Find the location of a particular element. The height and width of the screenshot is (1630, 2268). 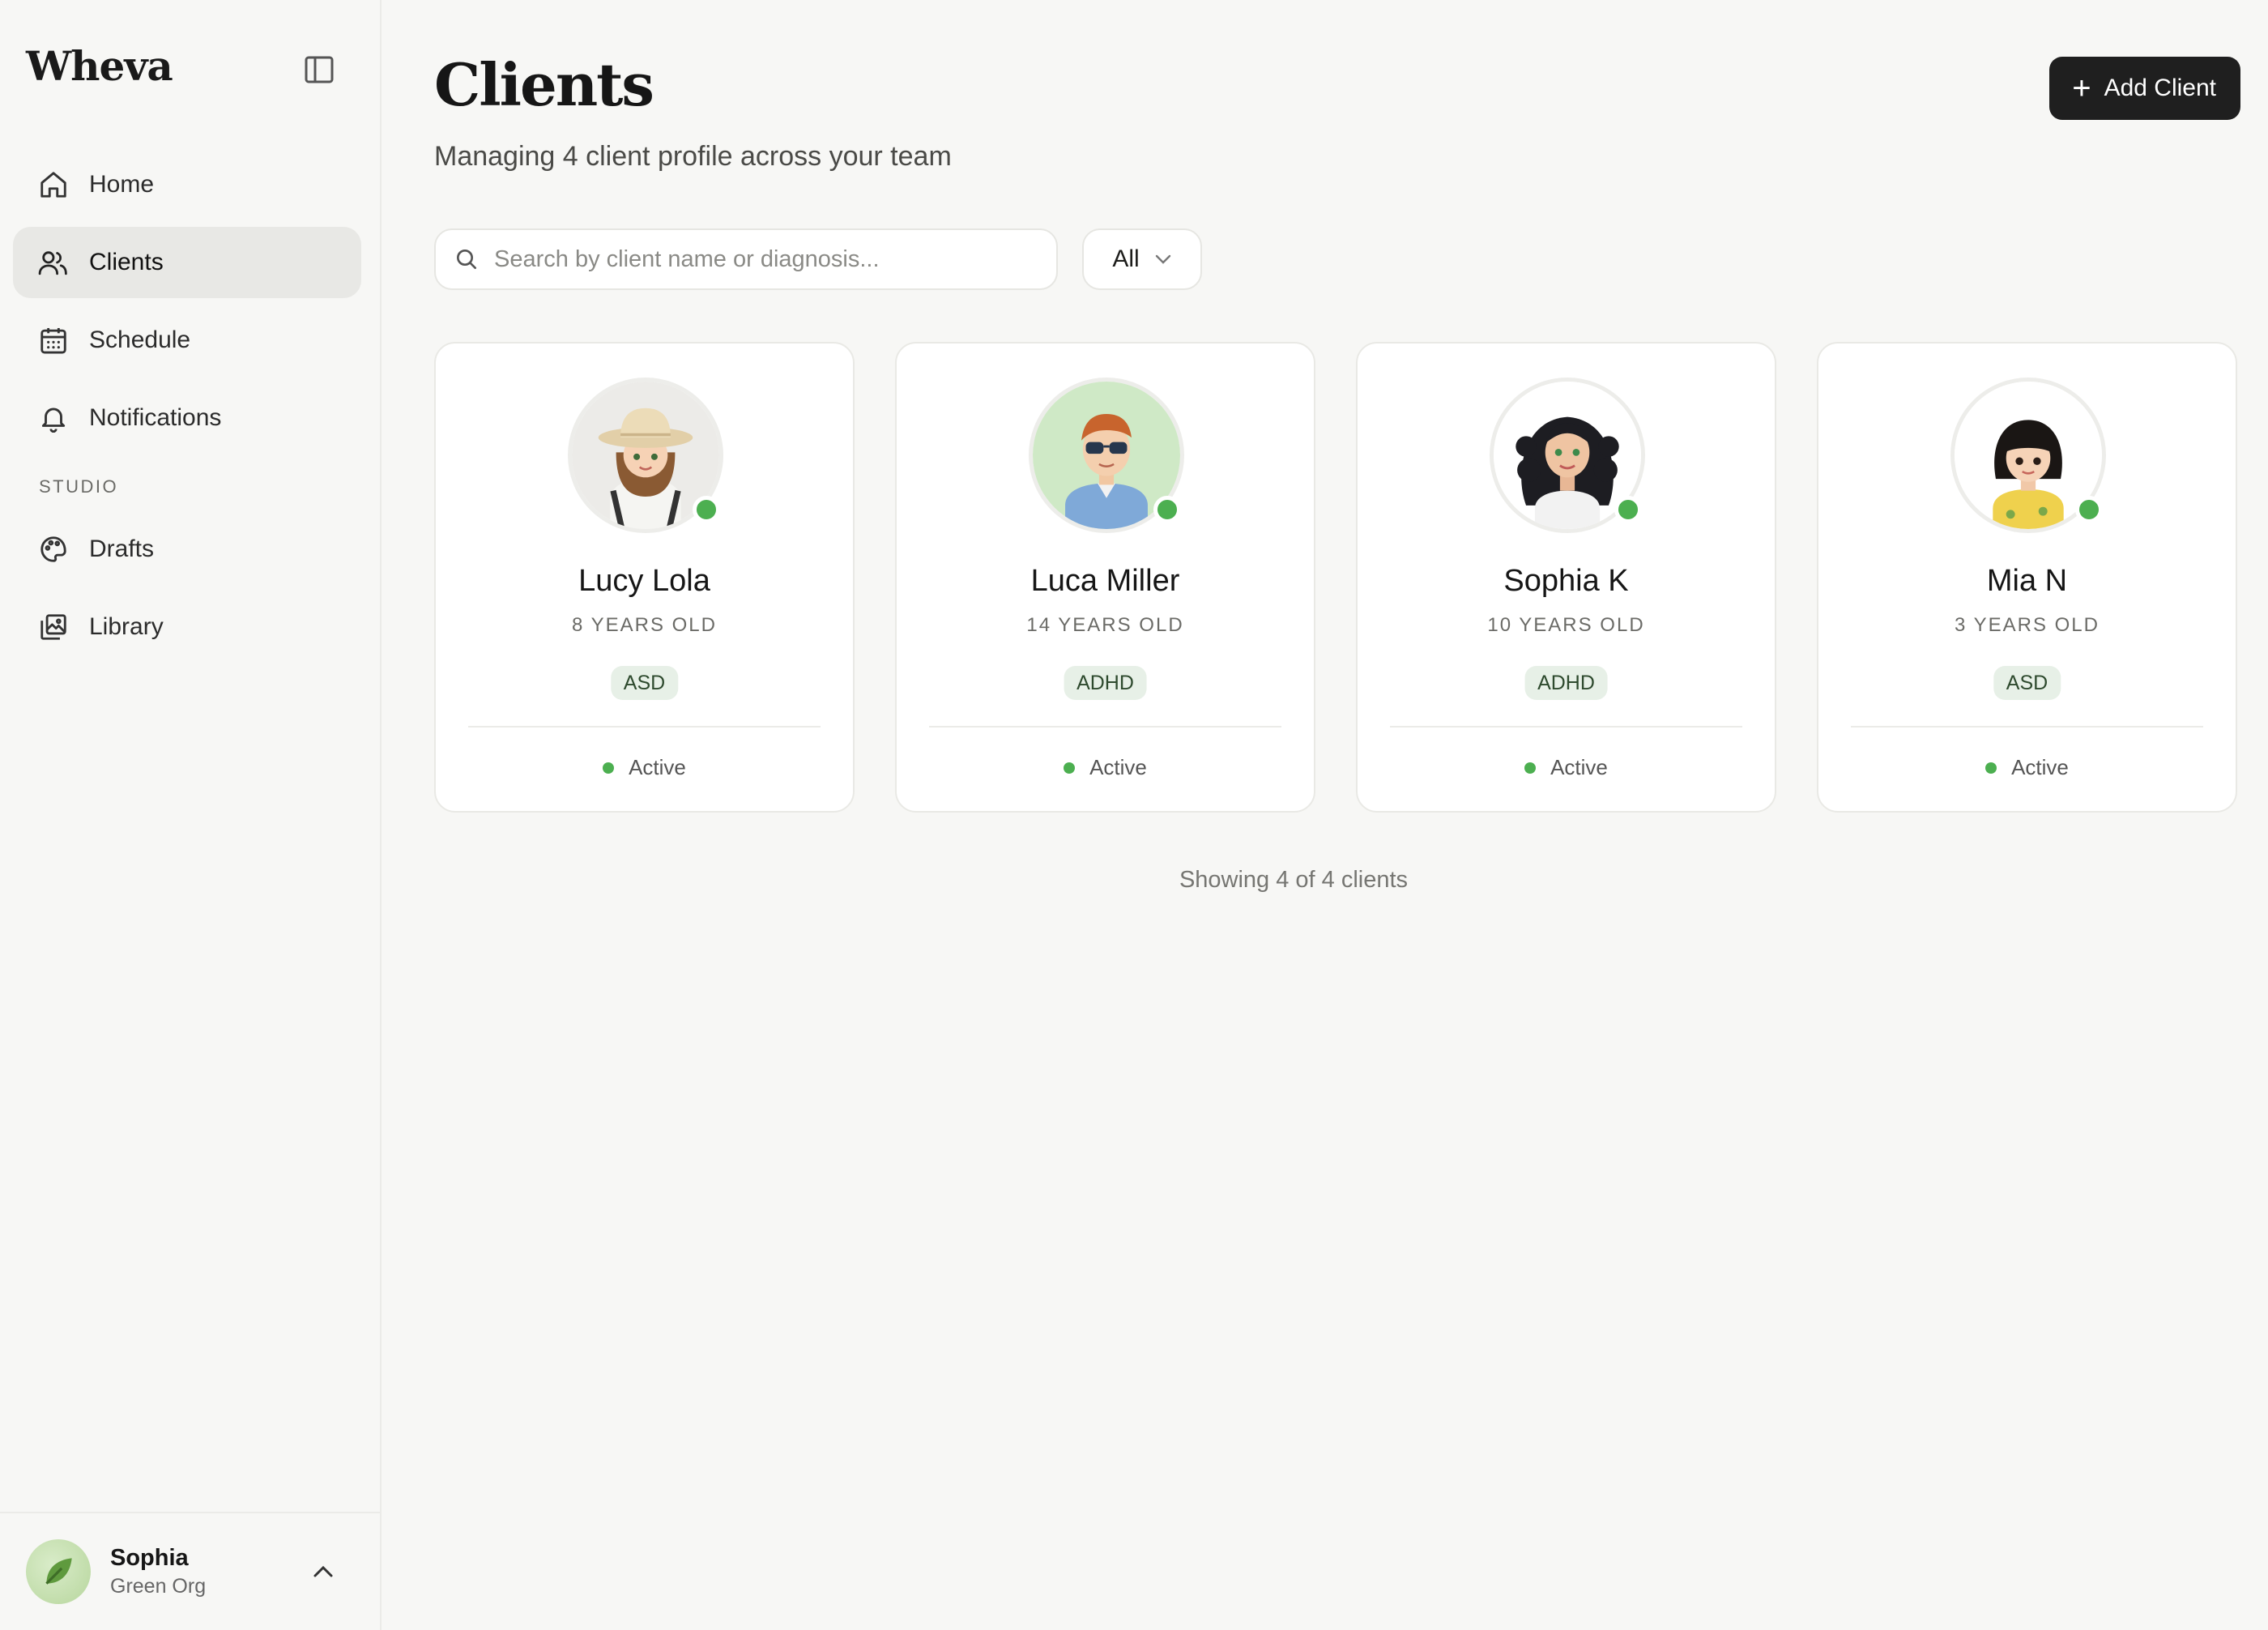

search-box is located at coordinates (746, 259).